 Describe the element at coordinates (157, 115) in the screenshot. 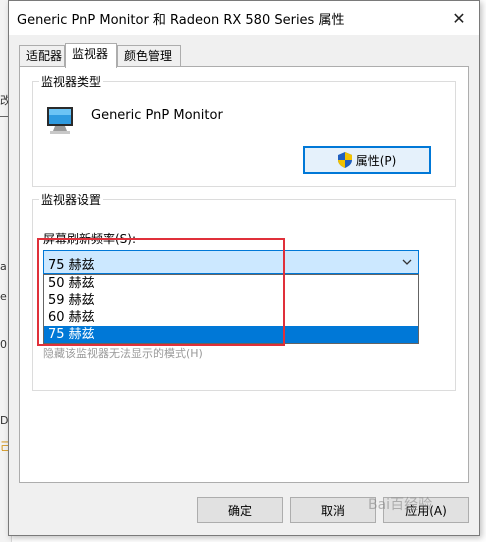

I see `monitor-name: Generic PnP Monitor` at that location.